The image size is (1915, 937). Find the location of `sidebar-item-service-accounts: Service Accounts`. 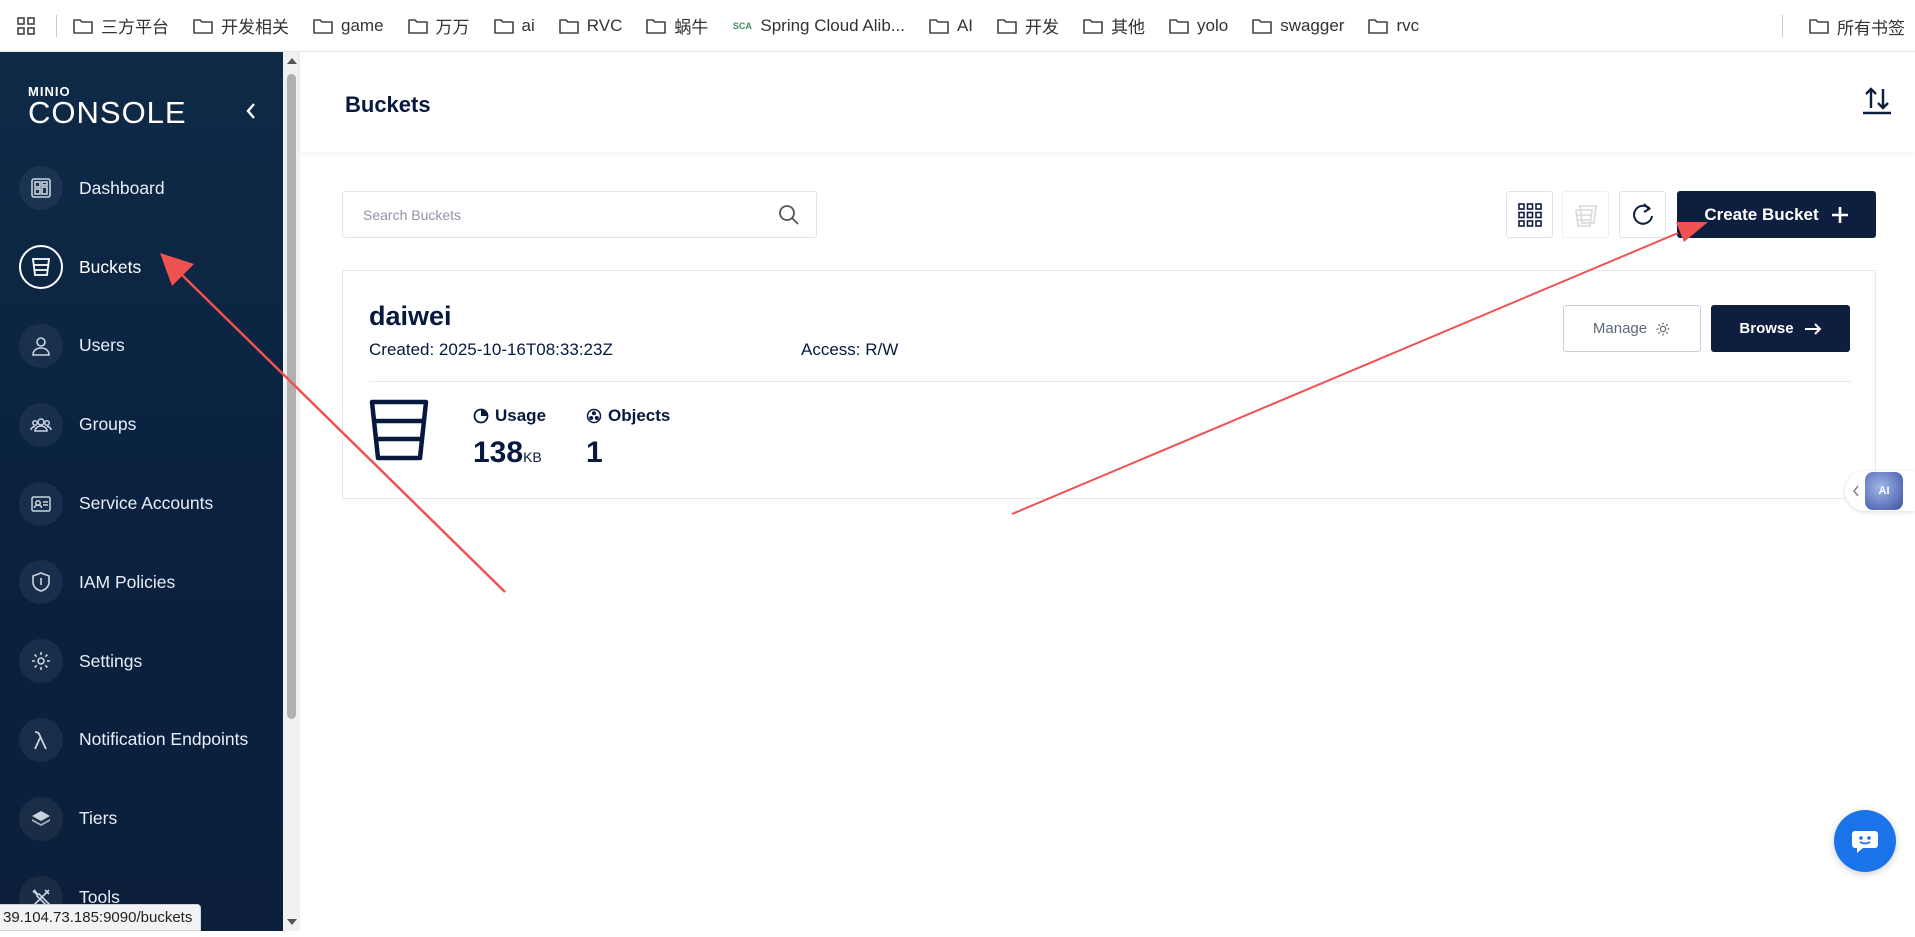

sidebar-item-service-accounts: Service Accounts is located at coordinates (141, 503).